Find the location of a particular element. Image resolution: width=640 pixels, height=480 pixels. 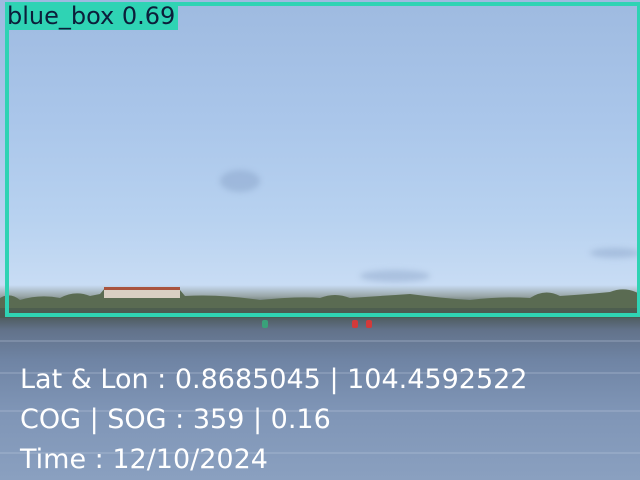

detection-label: blue_box 0.69 is located at coordinates (92, 16).